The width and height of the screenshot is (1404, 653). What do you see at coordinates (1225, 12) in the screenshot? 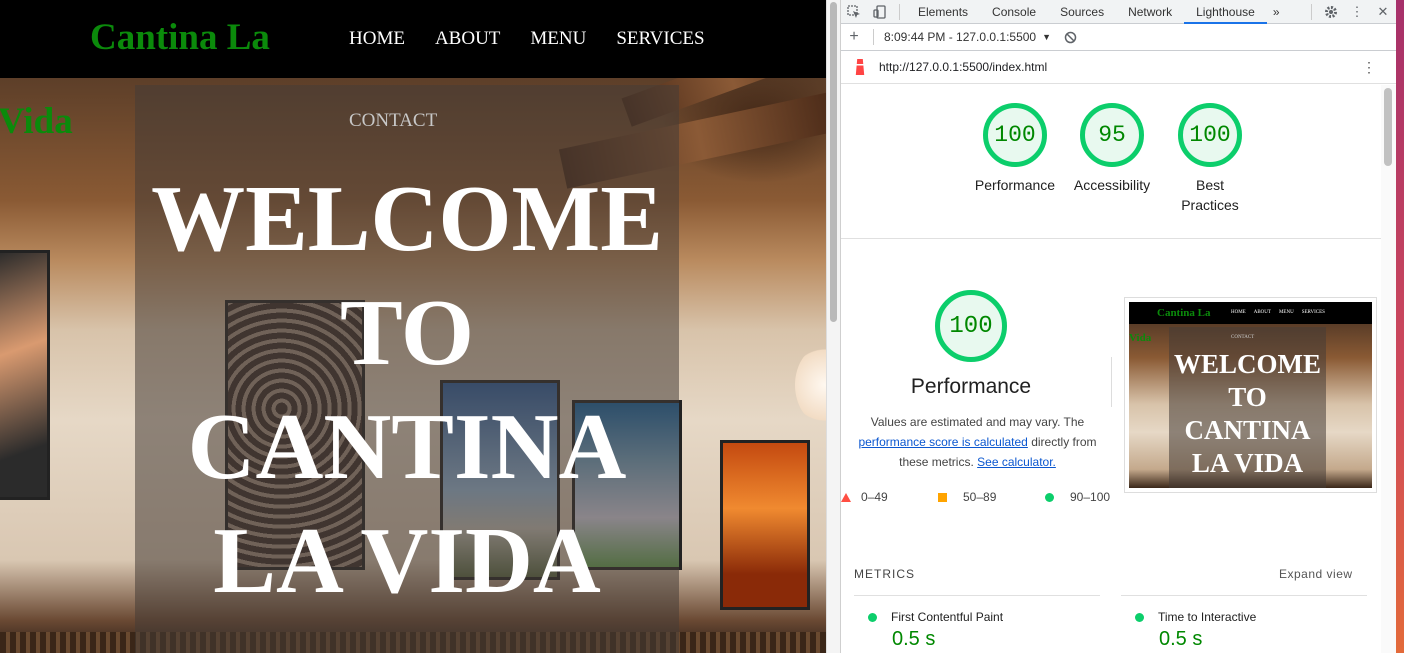
I see `tab-lighthouse: Lighthouse` at bounding box center [1225, 12].